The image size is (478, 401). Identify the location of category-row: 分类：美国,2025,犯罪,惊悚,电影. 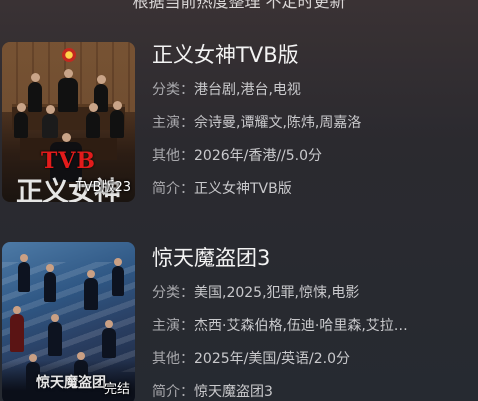
(315, 293).